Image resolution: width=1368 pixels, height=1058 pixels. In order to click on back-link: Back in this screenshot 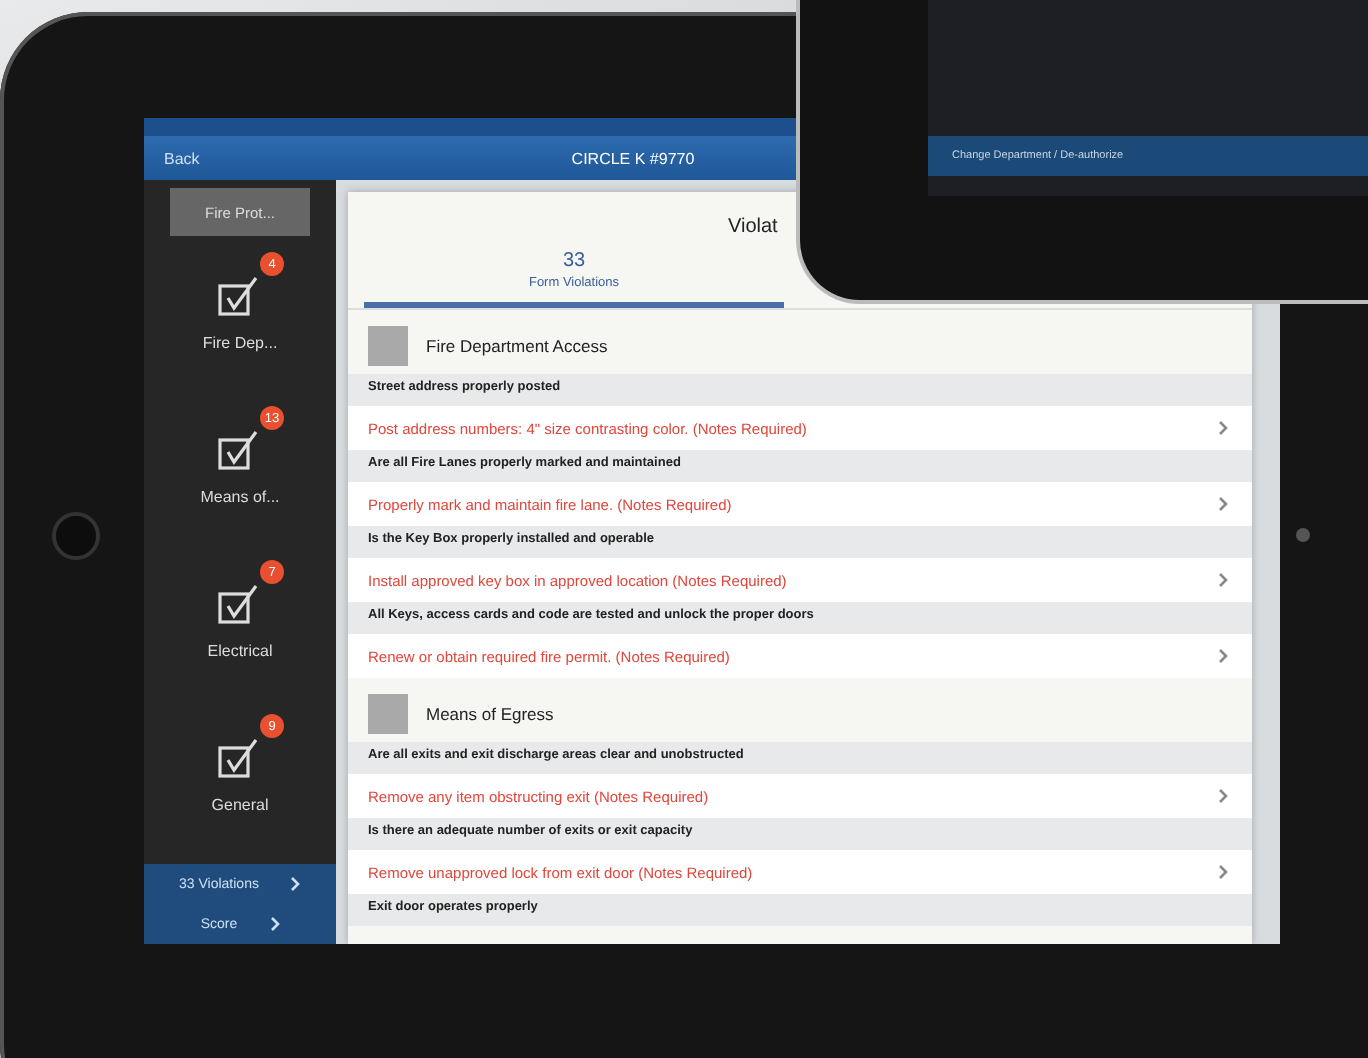, I will do `click(182, 158)`.